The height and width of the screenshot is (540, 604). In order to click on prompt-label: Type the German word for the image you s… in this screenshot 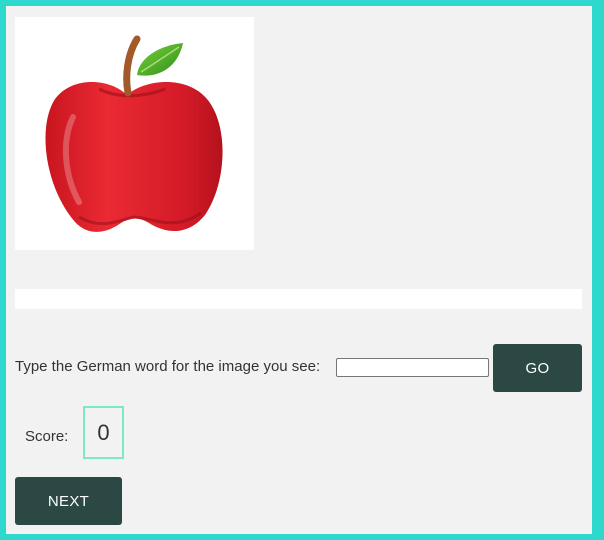, I will do `click(168, 366)`.